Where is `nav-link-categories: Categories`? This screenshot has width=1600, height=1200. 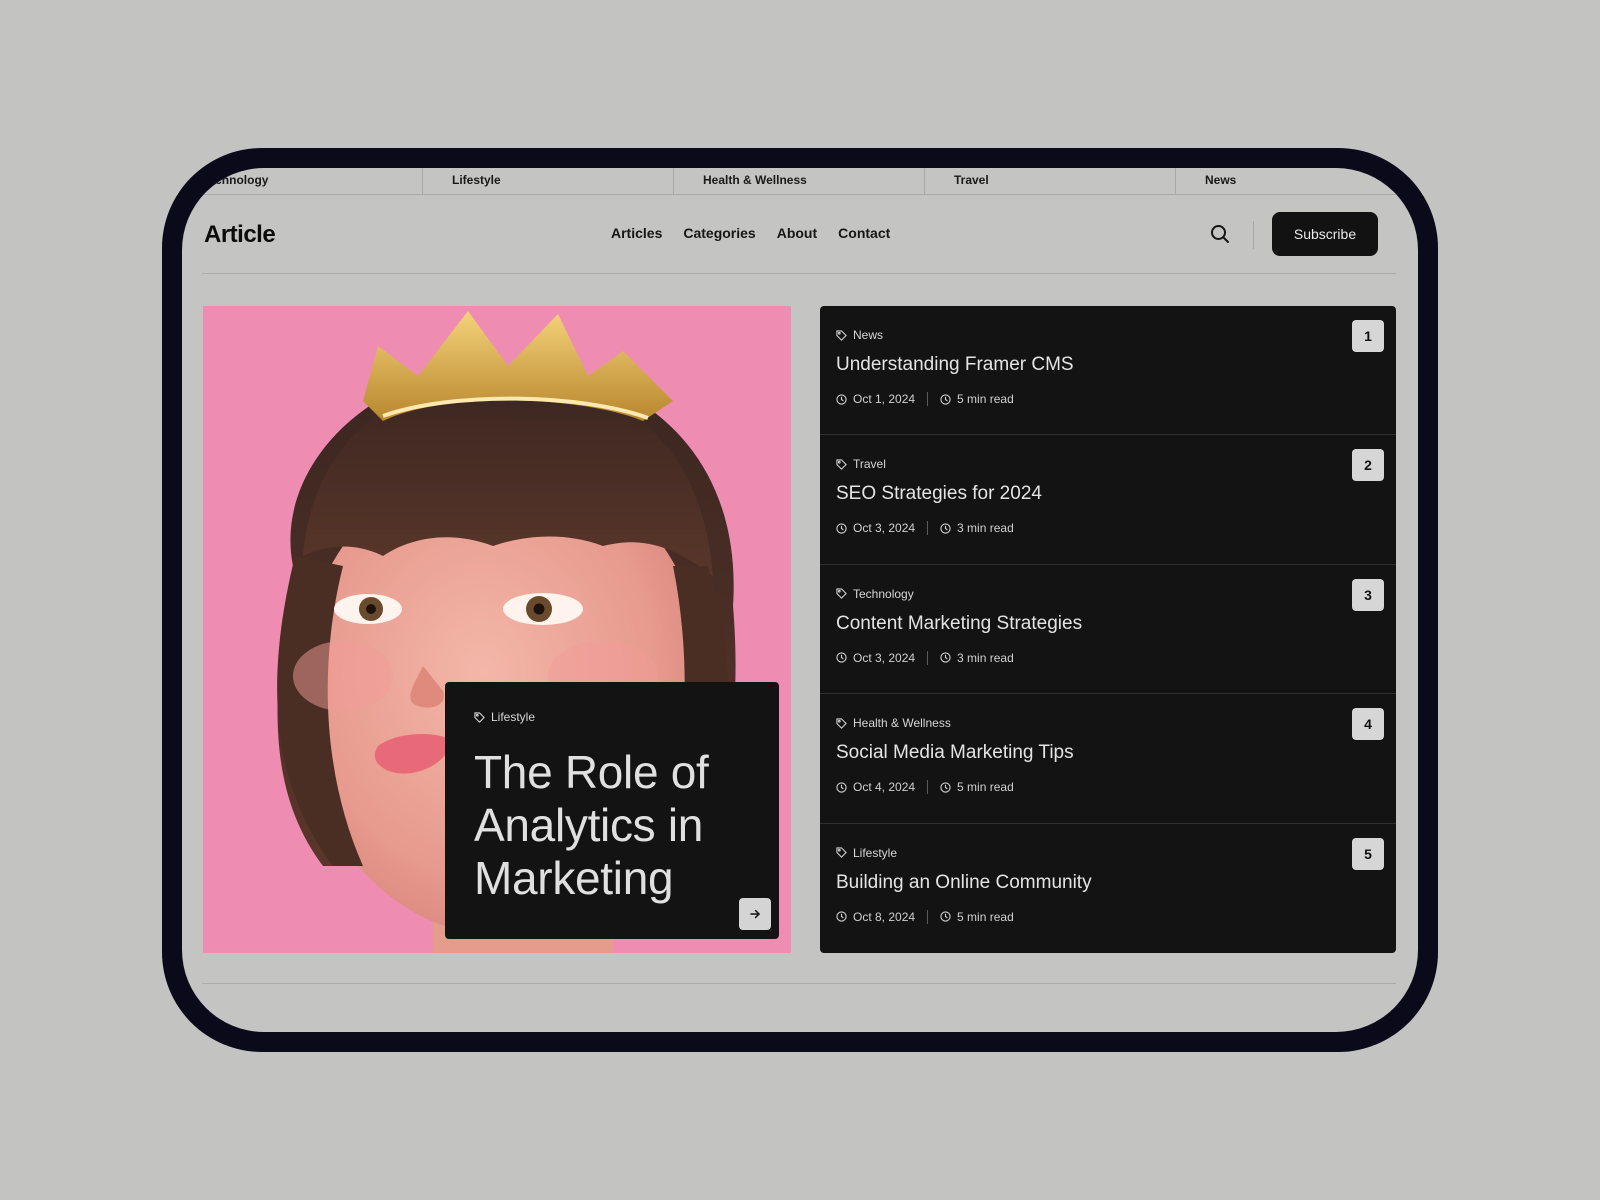 nav-link-categories: Categories is located at coordinates (719, 233).